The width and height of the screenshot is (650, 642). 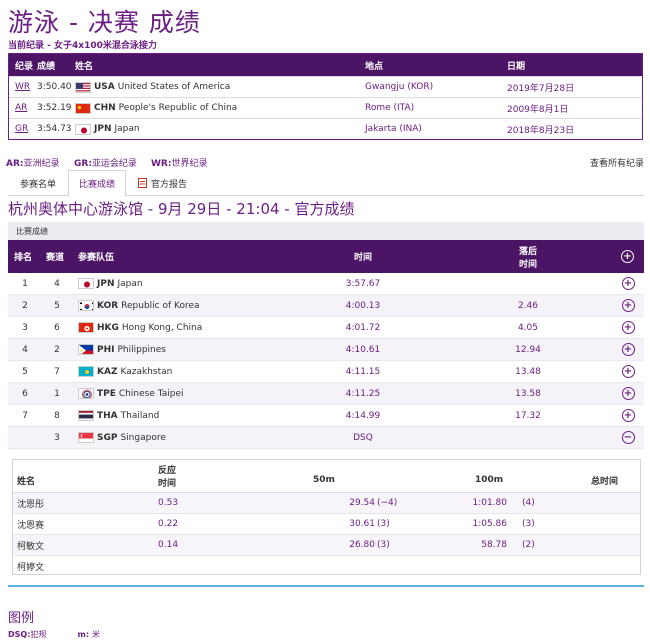 I want to click on event-venue-heading: 杭州奥体中心游泳馆 - 9月 29日 - 21:04 - 官方成绩, so click(x=181, y=209).